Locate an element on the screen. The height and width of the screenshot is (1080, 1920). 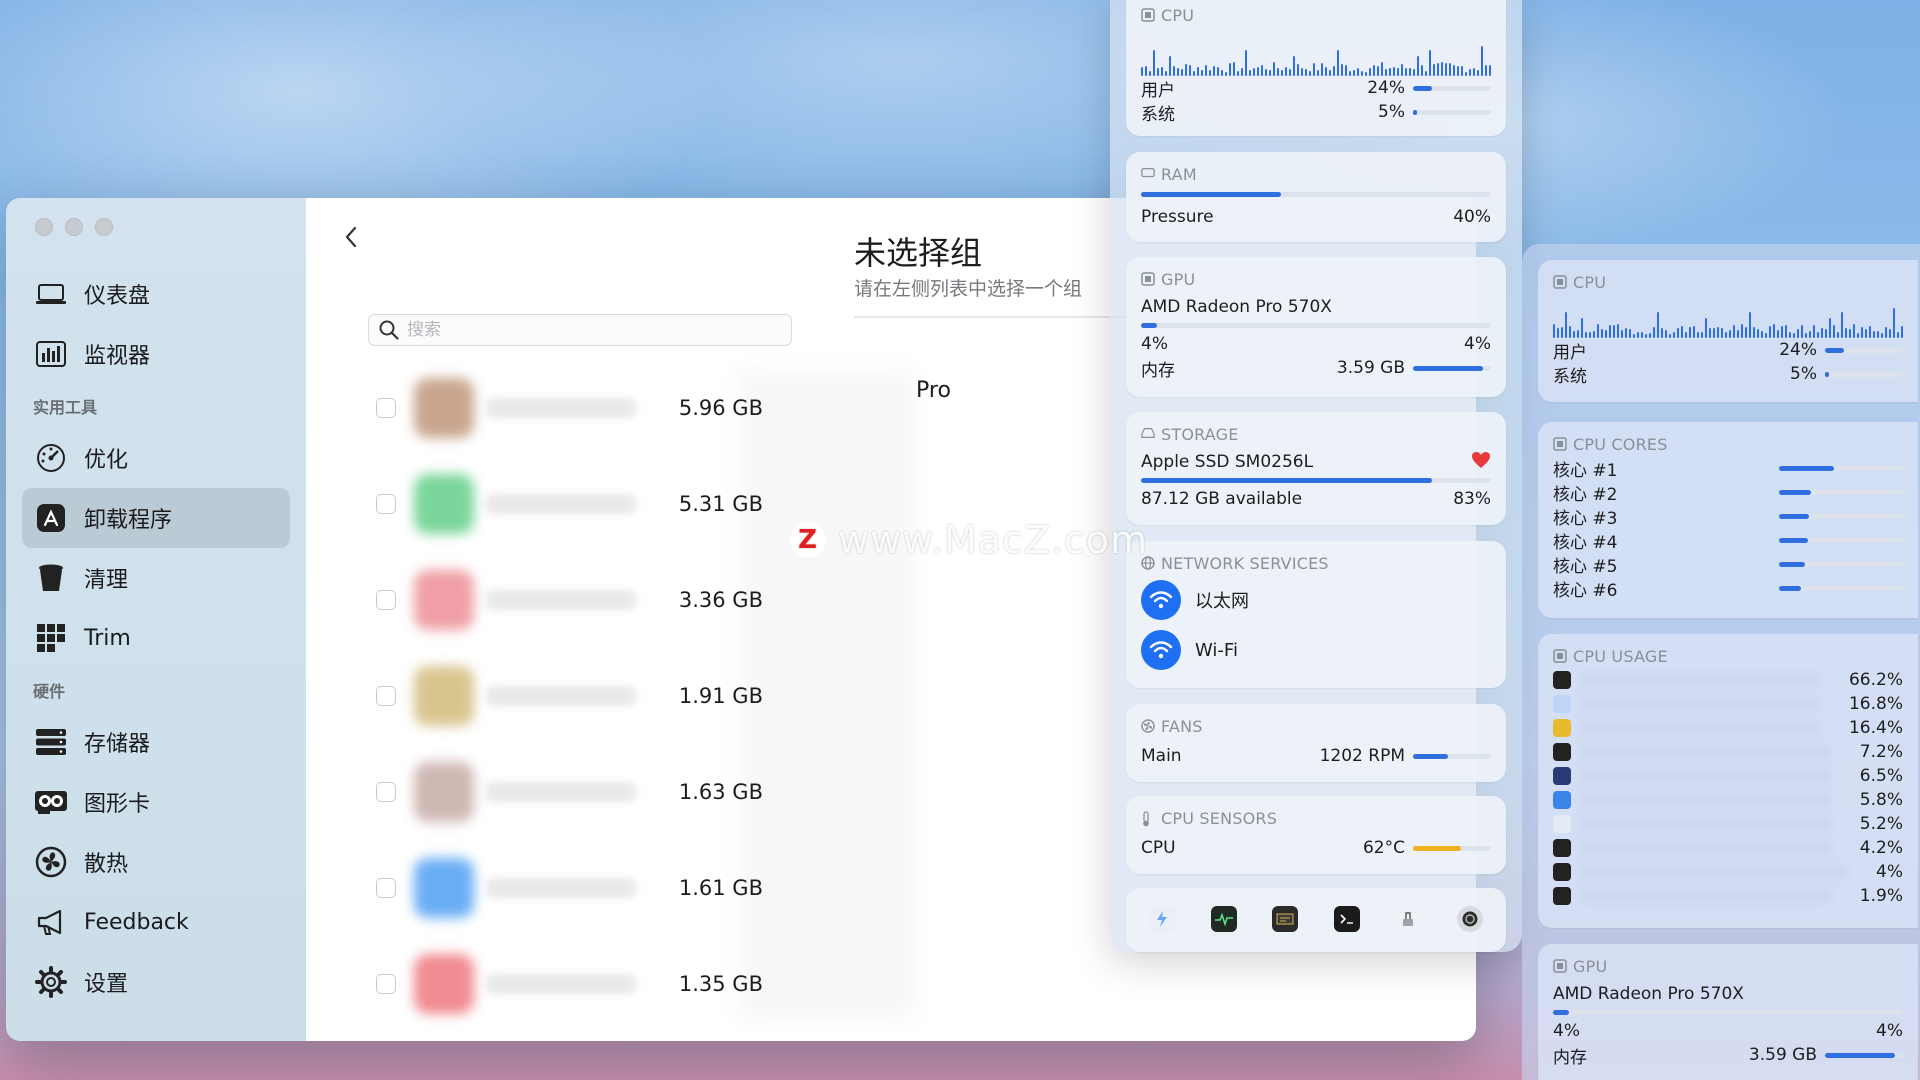
process-row: 7.2% is located at coordinates (1728, 752).